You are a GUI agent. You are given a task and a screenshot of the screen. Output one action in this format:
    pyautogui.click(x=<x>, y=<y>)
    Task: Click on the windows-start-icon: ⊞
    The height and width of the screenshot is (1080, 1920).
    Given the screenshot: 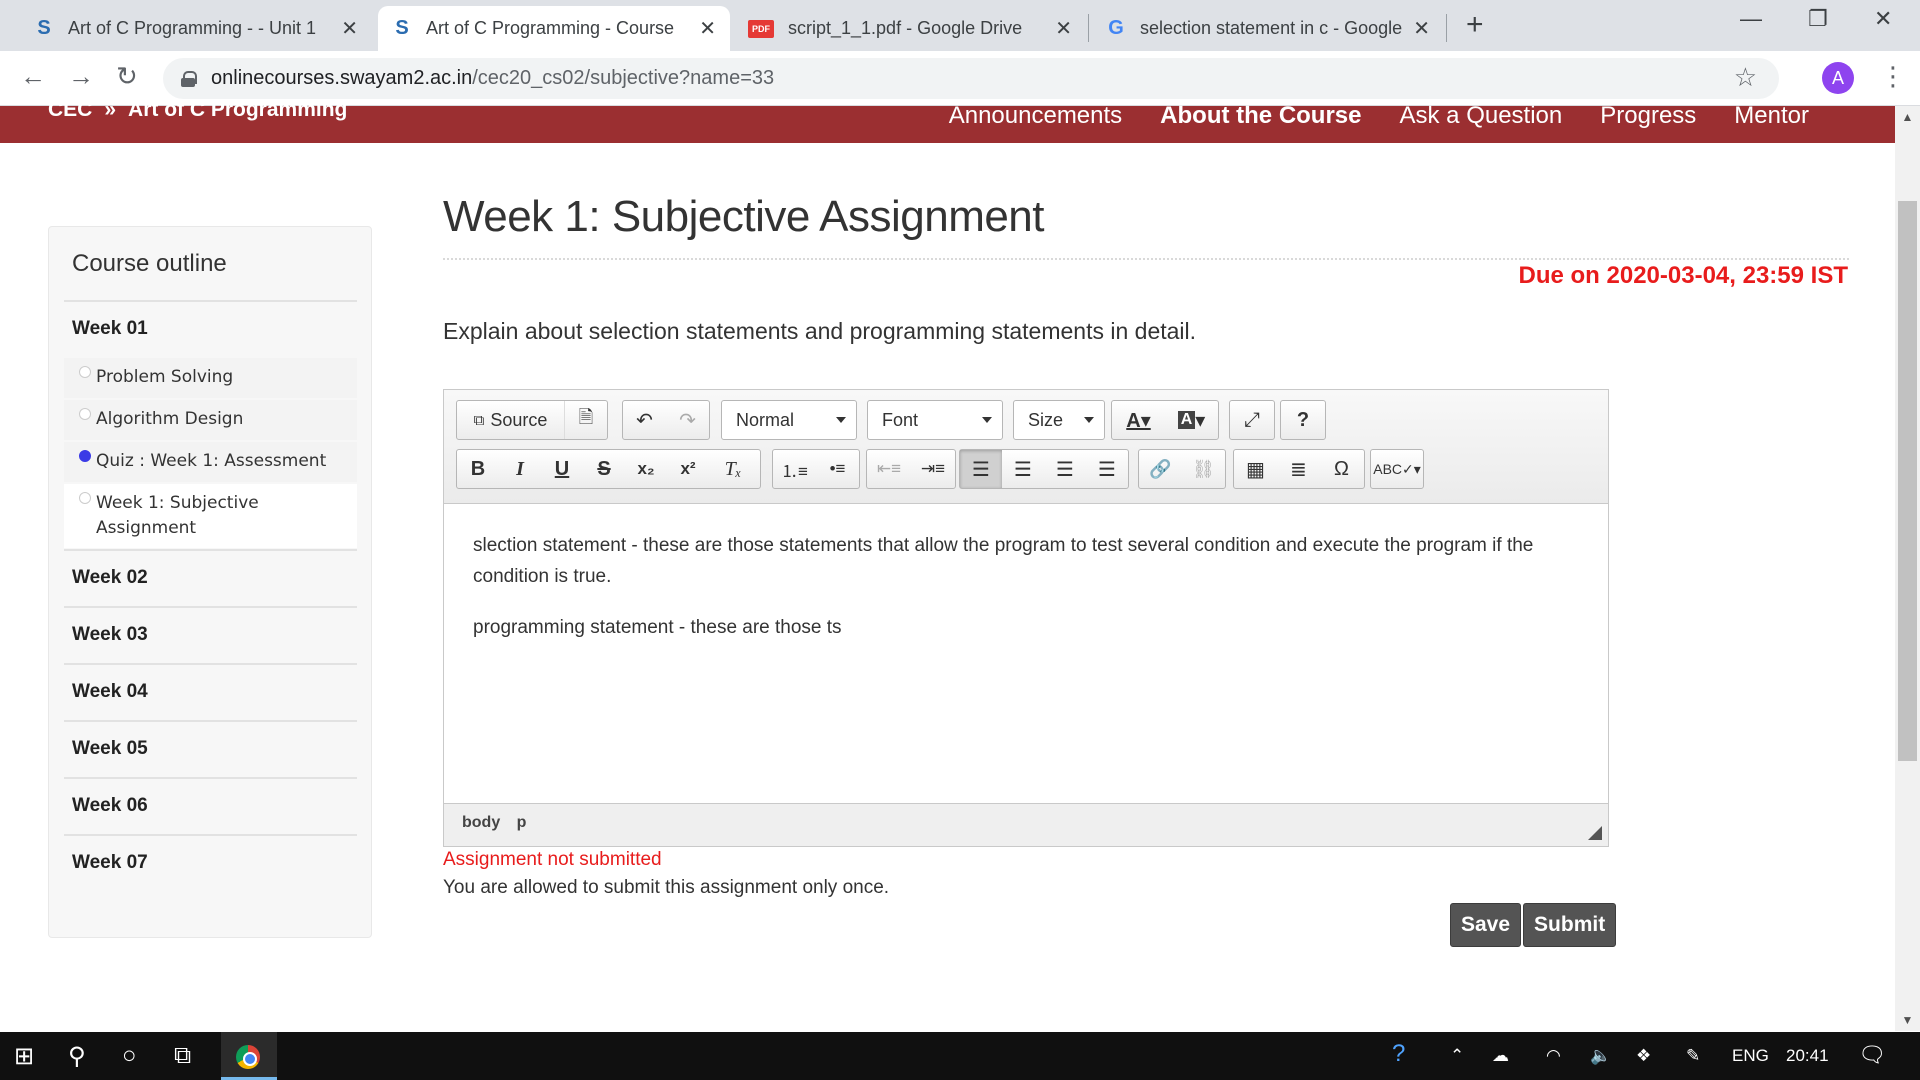 What is the action you would take?
    pyautogui.click(x=24, y=1056)
    